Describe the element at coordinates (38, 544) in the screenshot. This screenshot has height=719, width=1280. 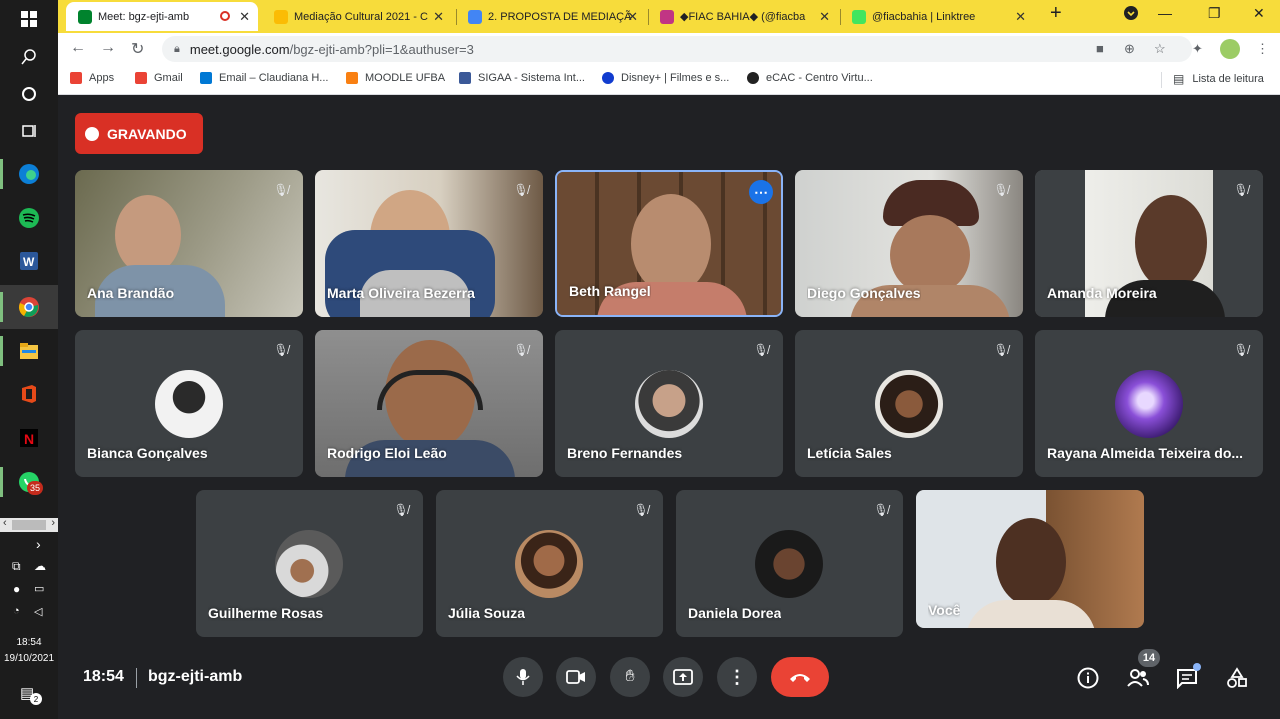
I see `show-hidden-icons-icon: ›` at that location.